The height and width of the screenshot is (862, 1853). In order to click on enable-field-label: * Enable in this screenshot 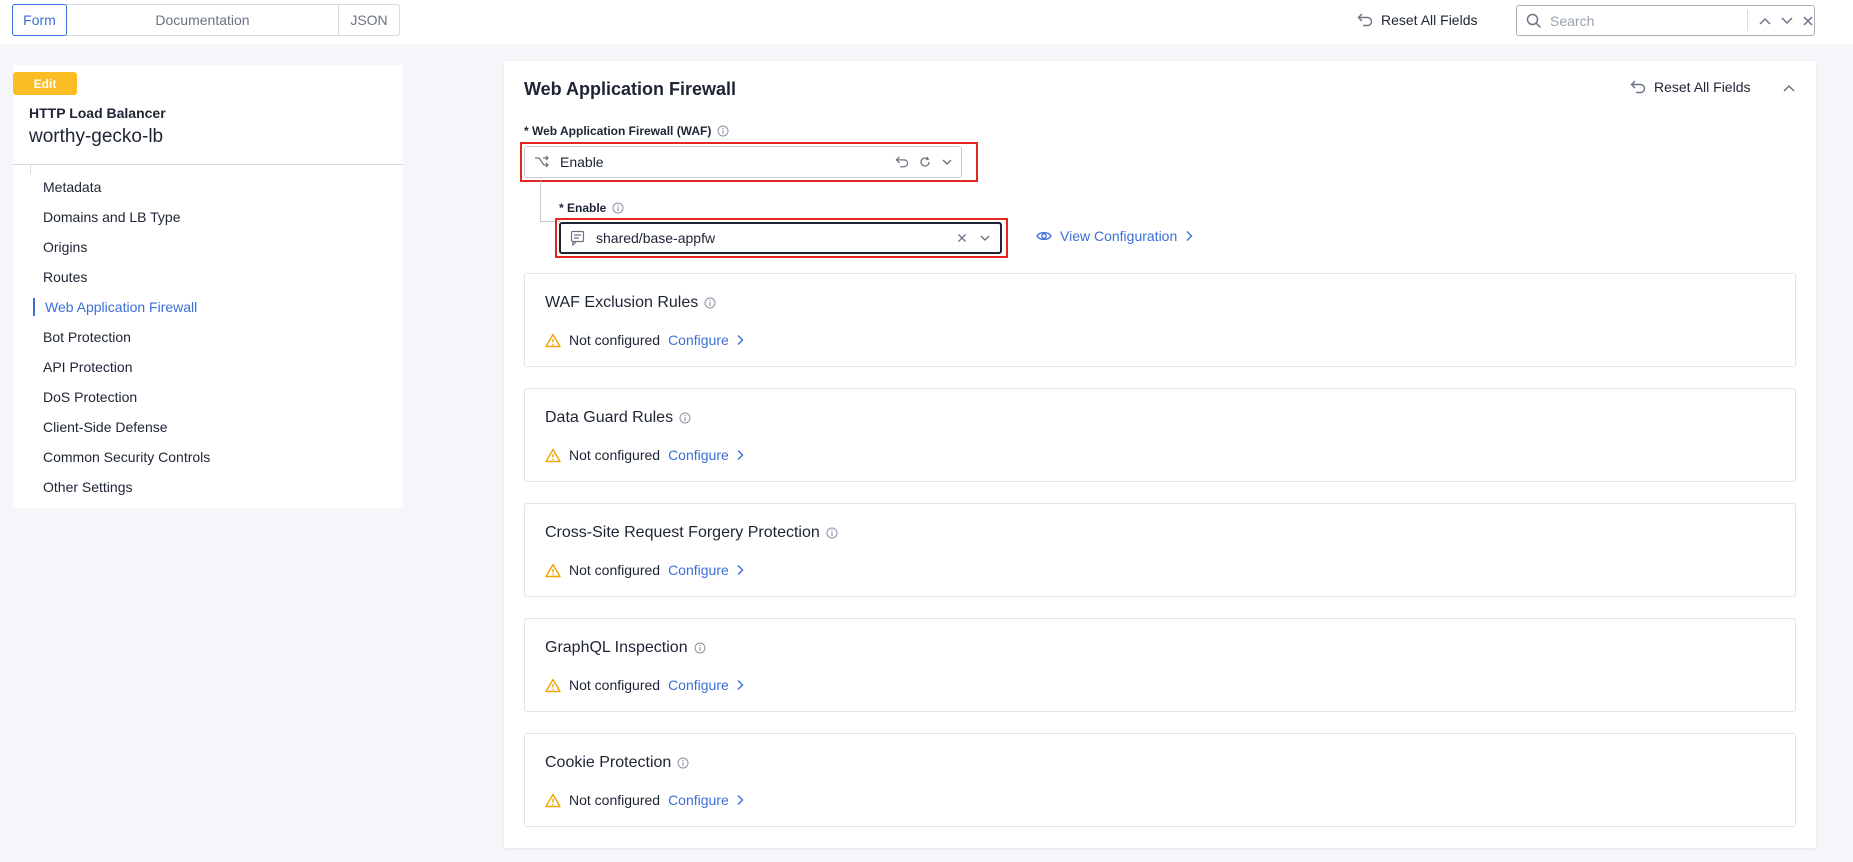, I will do `click(591, 208)`.